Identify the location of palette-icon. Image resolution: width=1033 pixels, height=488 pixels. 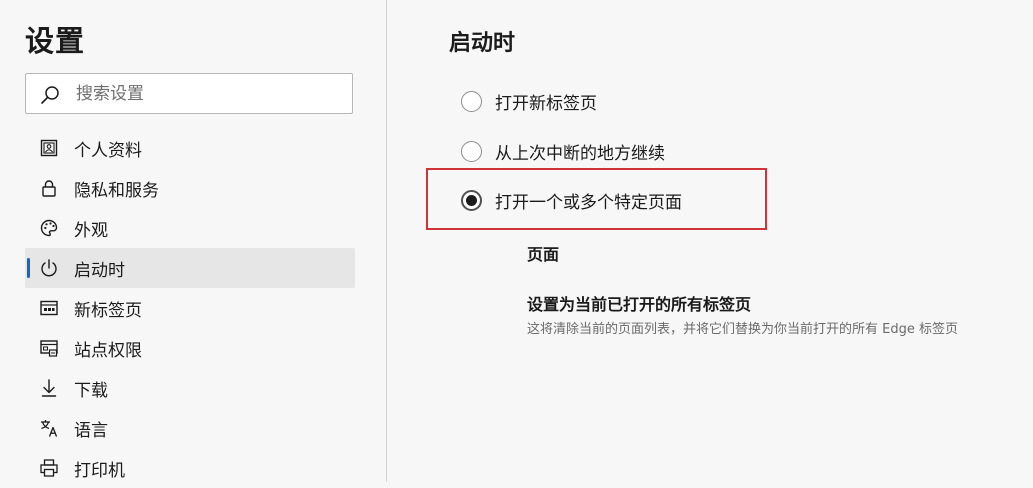
(49, 228).